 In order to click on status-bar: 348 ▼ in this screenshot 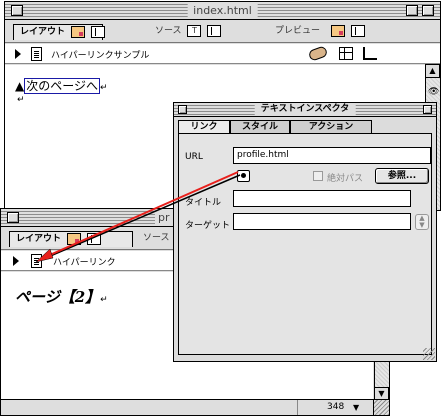, I will do `click(195, 407)`.